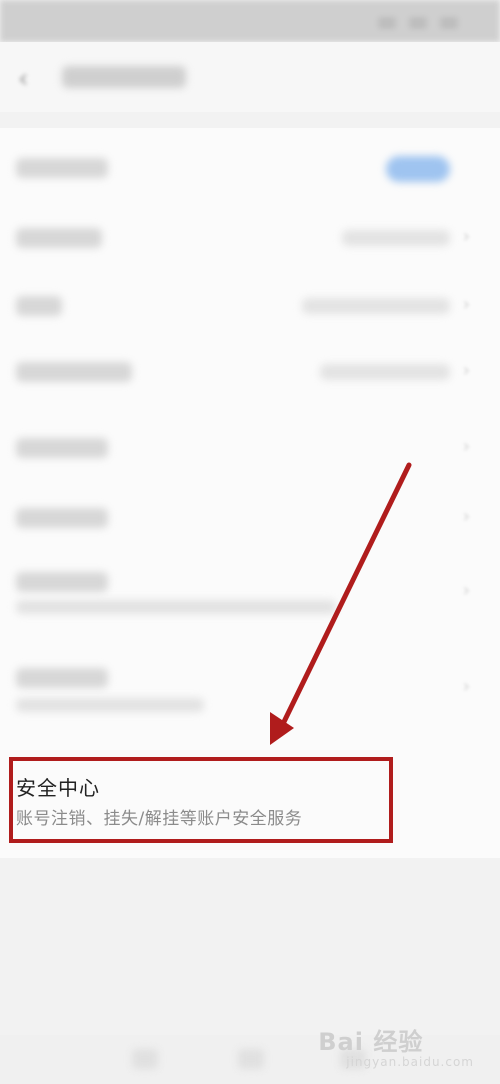  I want to click on settings-item-5: ›, so click(250, 450).